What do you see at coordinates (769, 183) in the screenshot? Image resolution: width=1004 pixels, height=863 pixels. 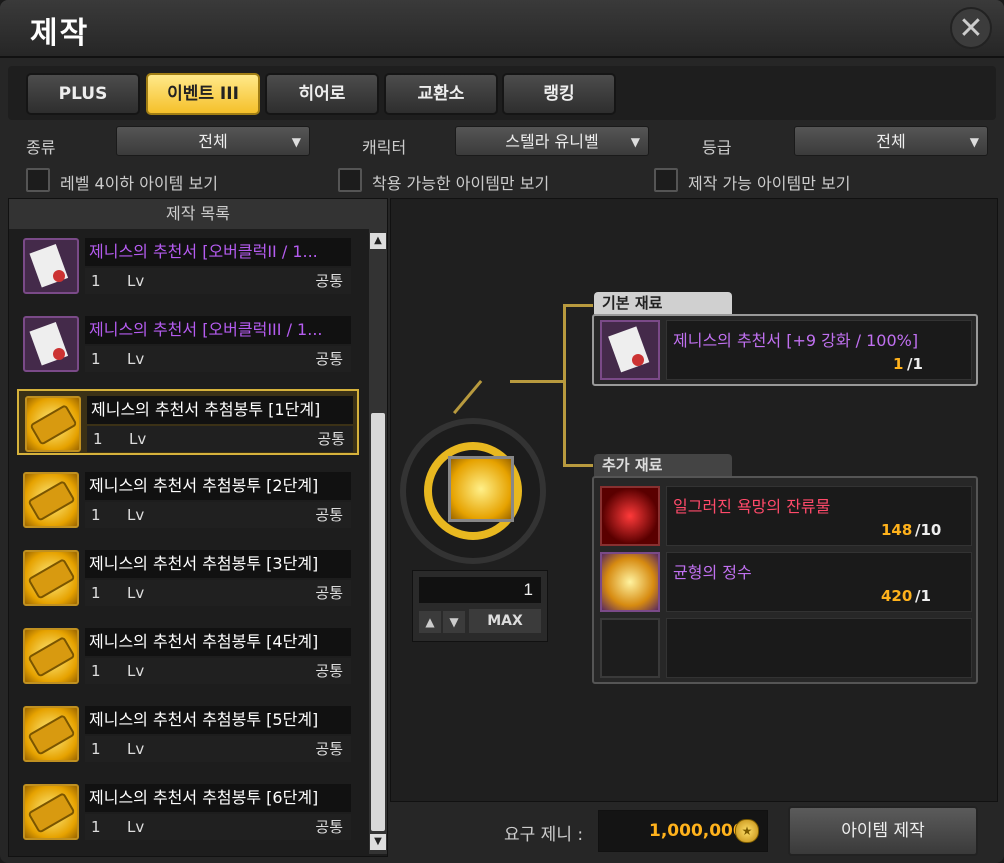 I see `checkbox-craftable-only-label: 제작 가능 아이템만 보기` at bounding box center [769, 183].